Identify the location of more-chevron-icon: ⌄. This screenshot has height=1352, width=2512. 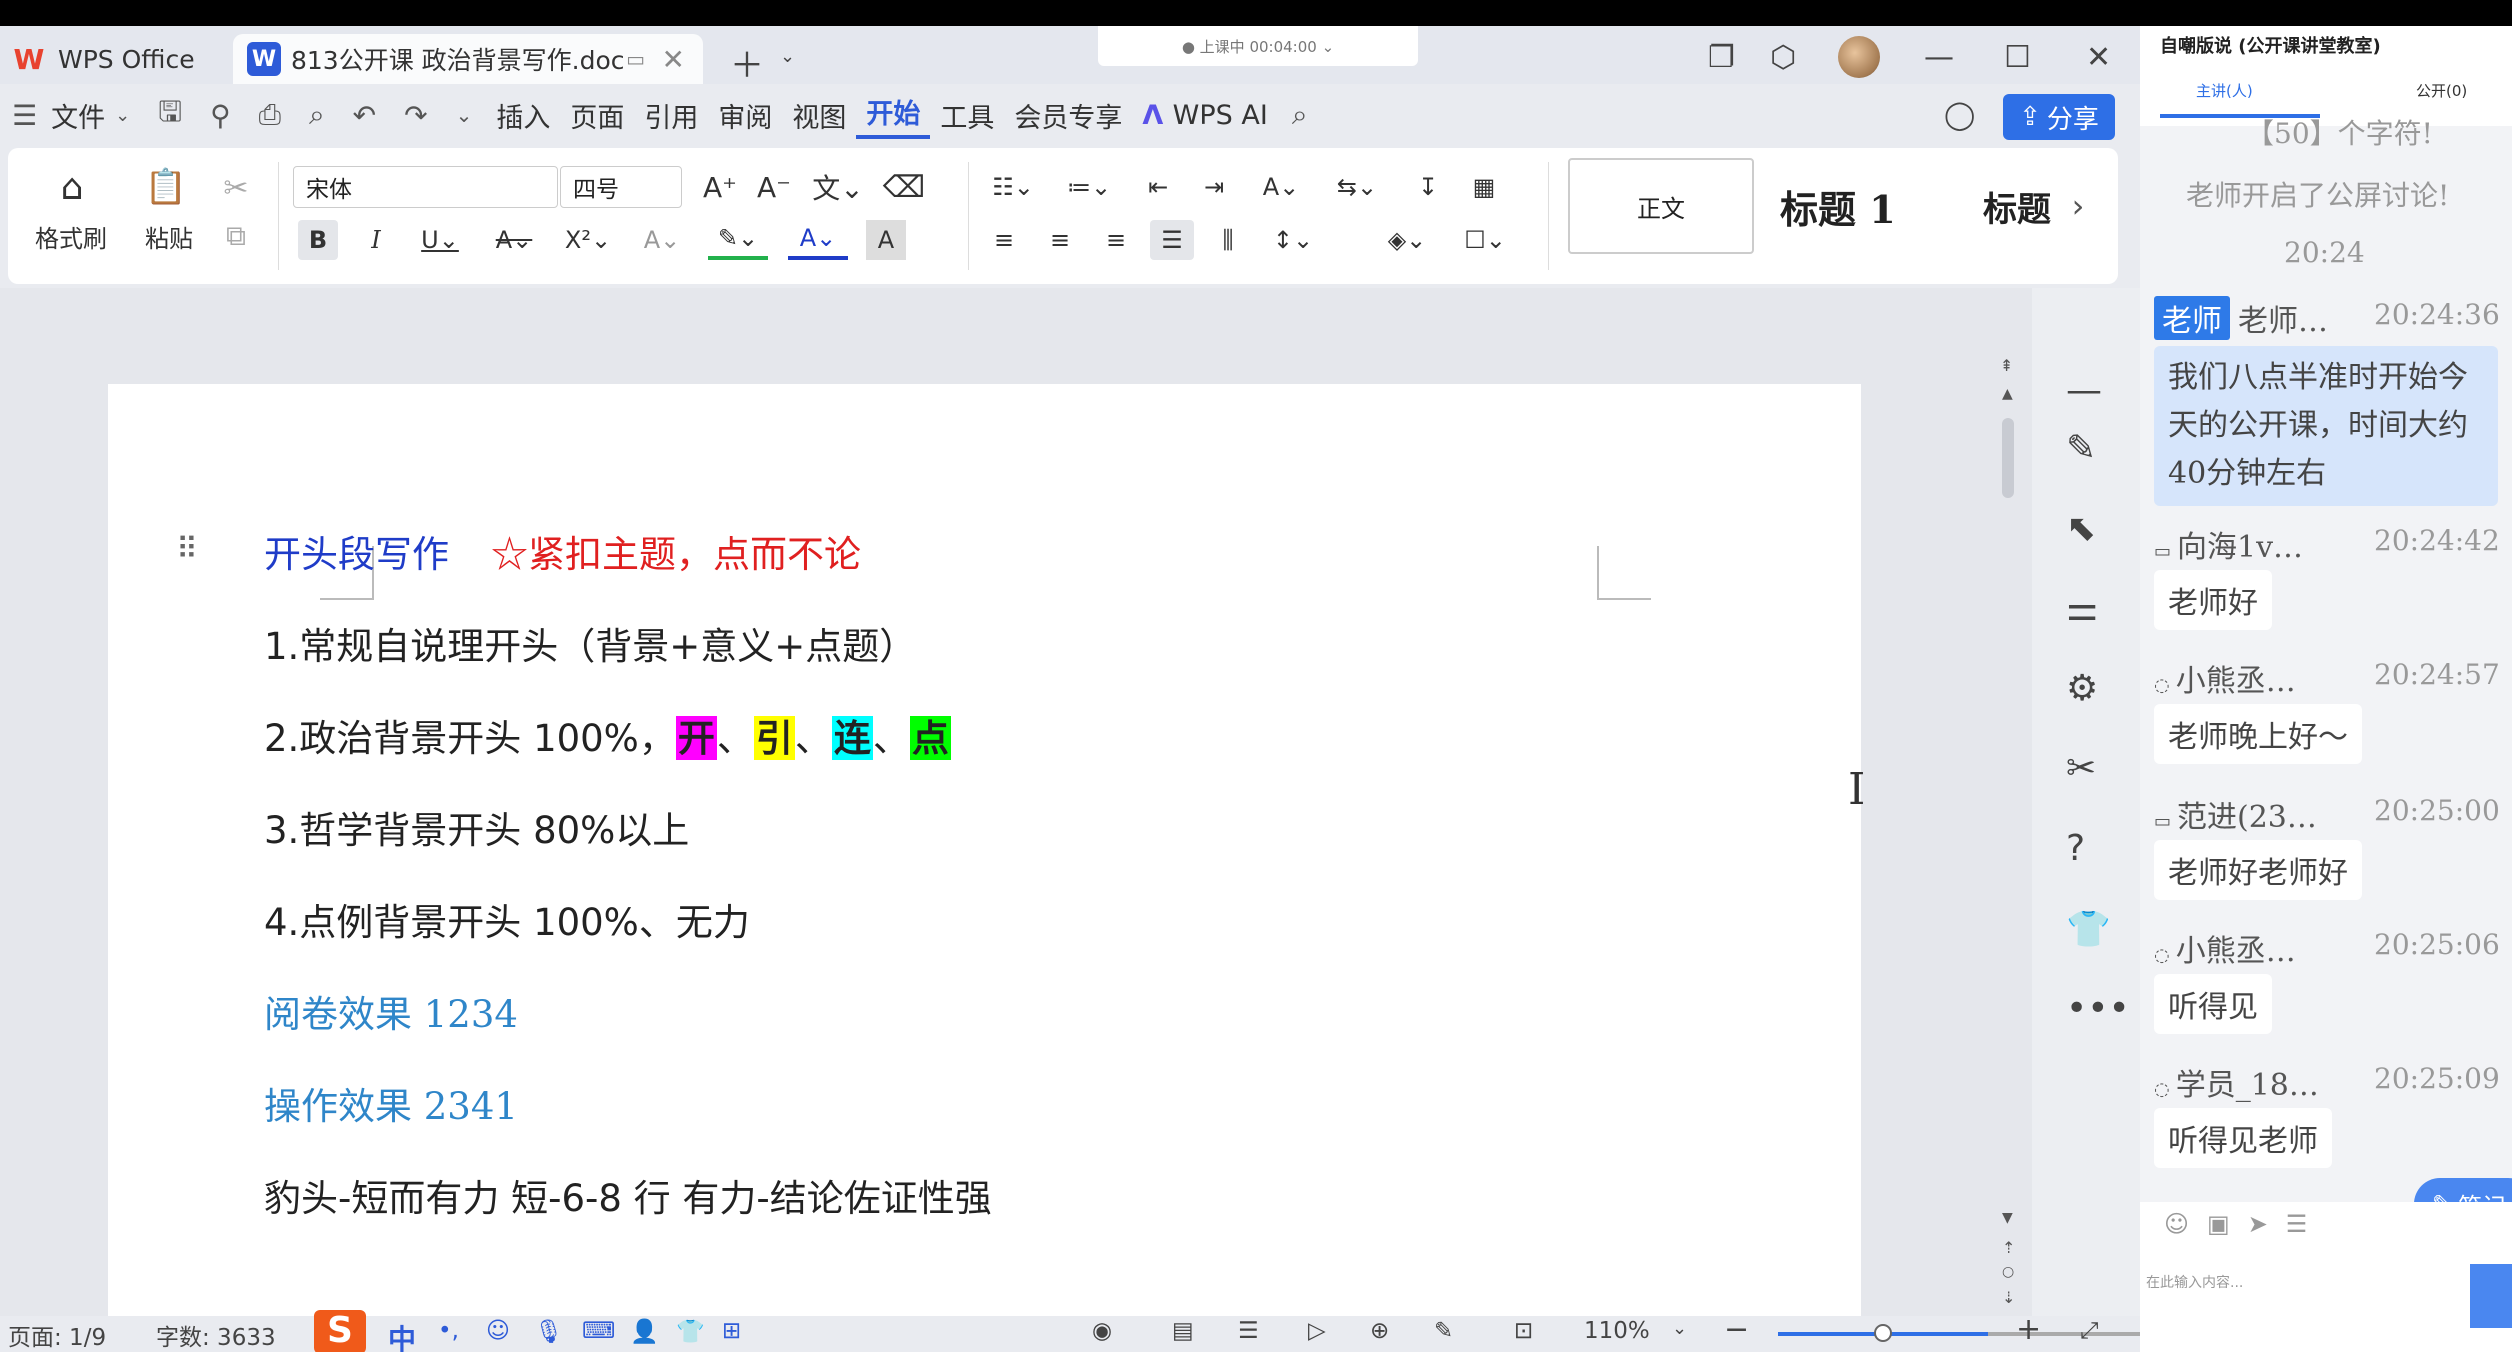
(464, 115).